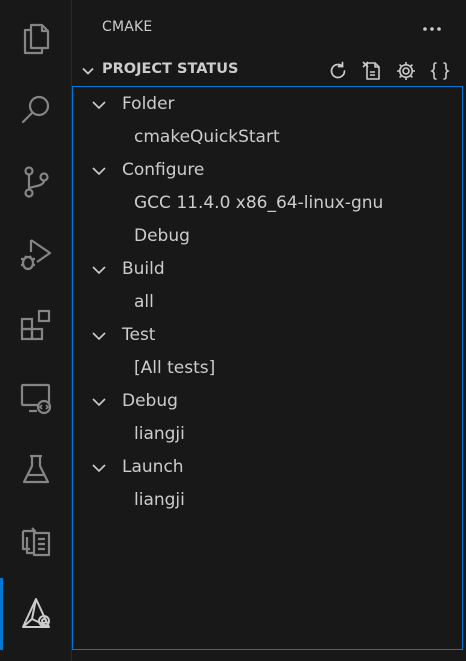 The width and height of the screenshot is (466, 661). What do you see at coordinates (267, 401) in the screenshot?
I see `tree-group-debug: Debug` at bounding box center [267, 401].